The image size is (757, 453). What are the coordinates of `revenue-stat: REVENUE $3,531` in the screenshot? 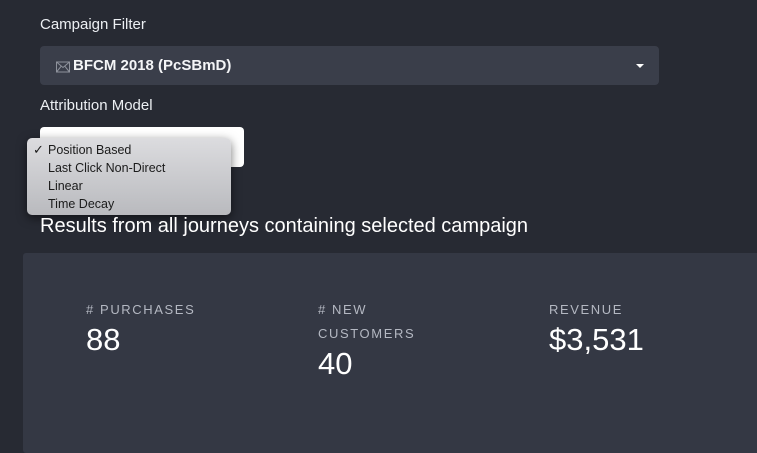 It's located at (596, 328).